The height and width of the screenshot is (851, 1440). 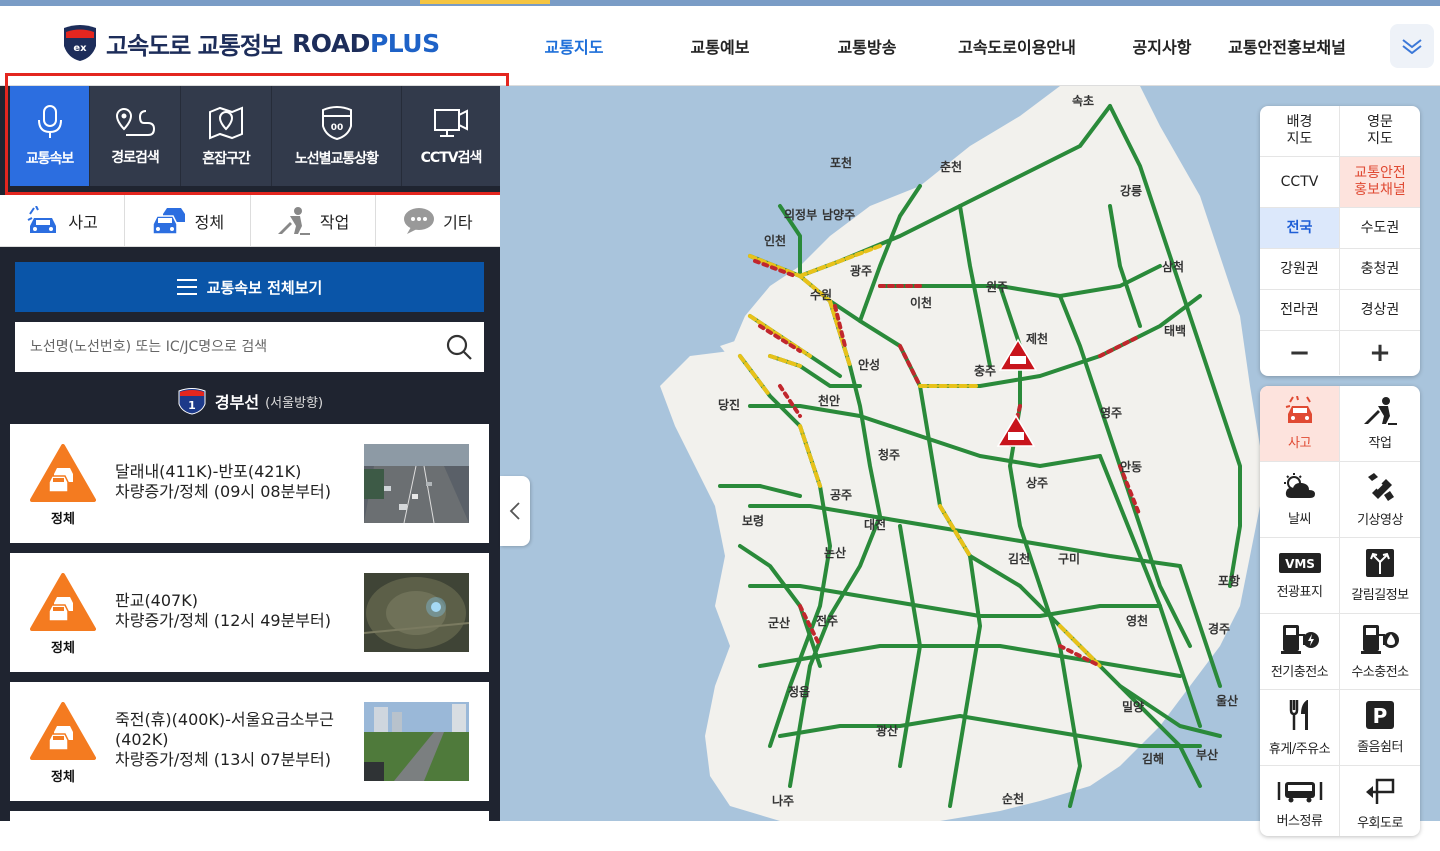 What do you see at coordinates (49, 121) in the screenshot?
I see `microphone-icon` at bounding box center [49, 121].